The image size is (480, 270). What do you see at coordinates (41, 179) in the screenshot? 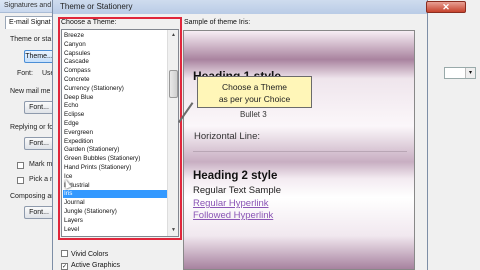
I see `pick-new-label: Pick a n` at bounding box center [41, 179].